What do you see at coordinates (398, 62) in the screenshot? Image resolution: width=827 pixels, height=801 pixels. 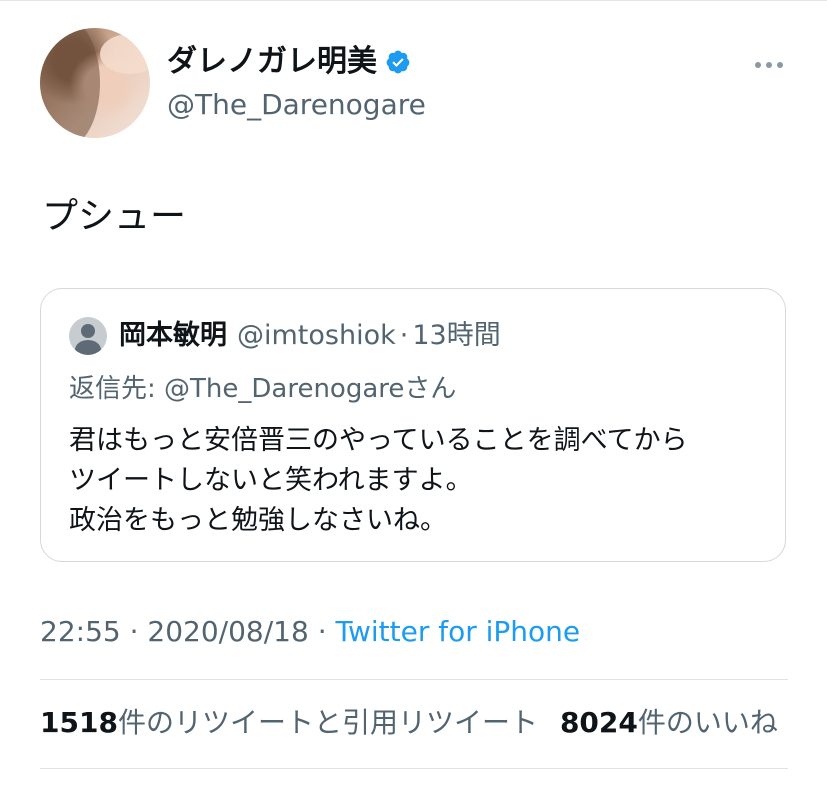 I see `verified-badge-icon` at bounding box center [398, 62].